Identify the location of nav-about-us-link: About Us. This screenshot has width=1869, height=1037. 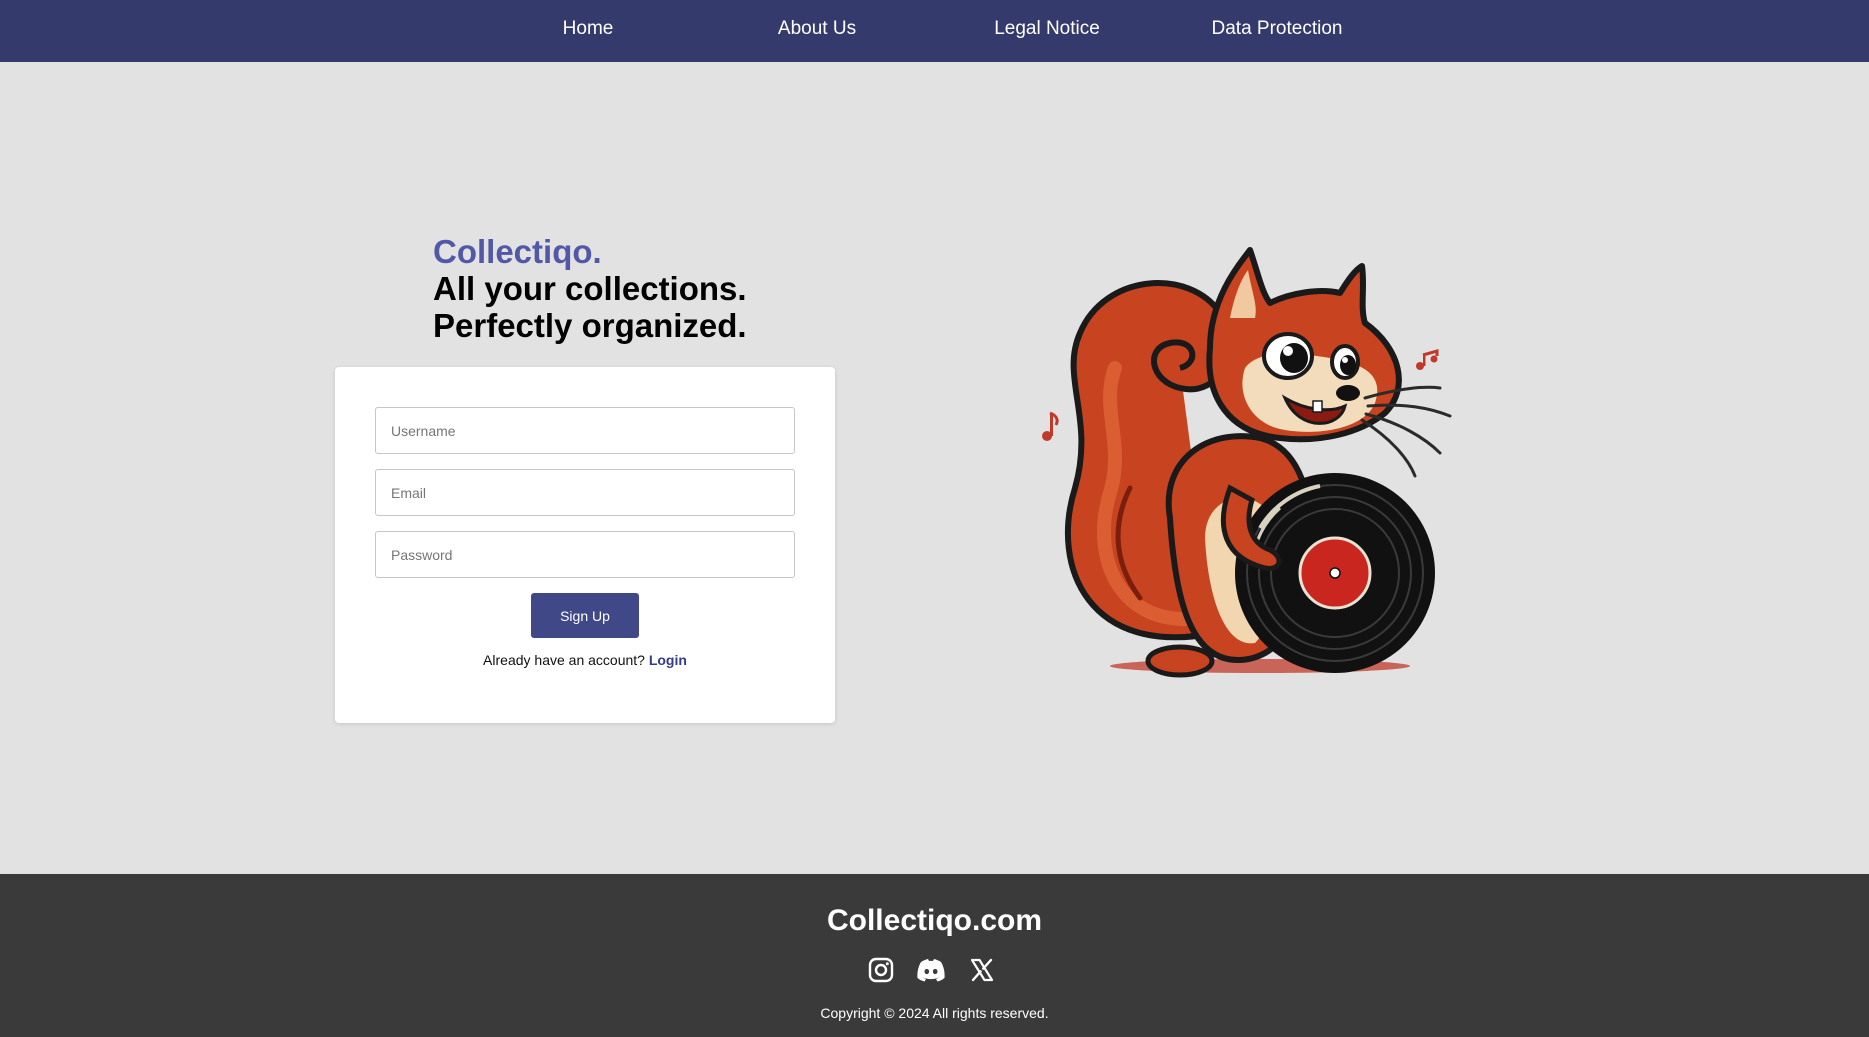
(817, 29).